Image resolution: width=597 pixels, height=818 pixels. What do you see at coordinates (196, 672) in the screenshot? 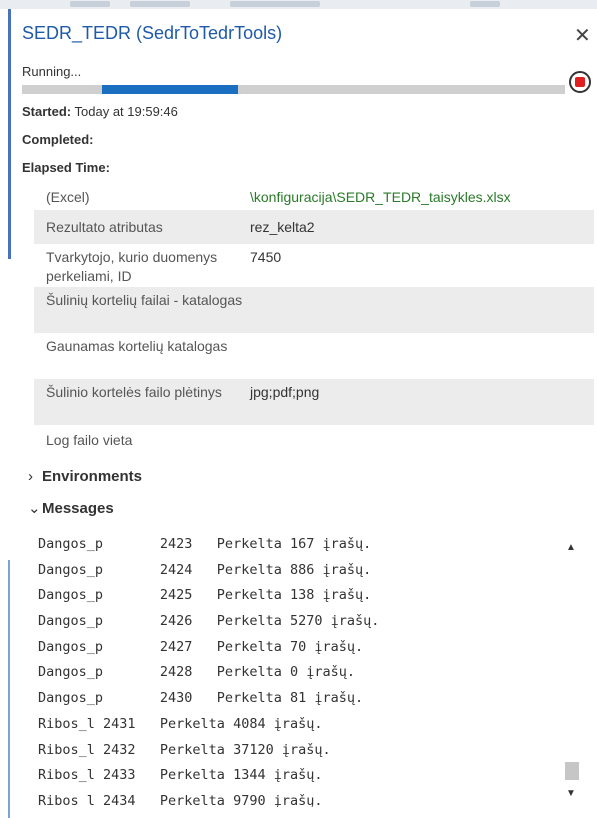
I see `message-line: Dangos_p 2428 Perkelta 0 įrašų.` at bounding box center [196, 672].